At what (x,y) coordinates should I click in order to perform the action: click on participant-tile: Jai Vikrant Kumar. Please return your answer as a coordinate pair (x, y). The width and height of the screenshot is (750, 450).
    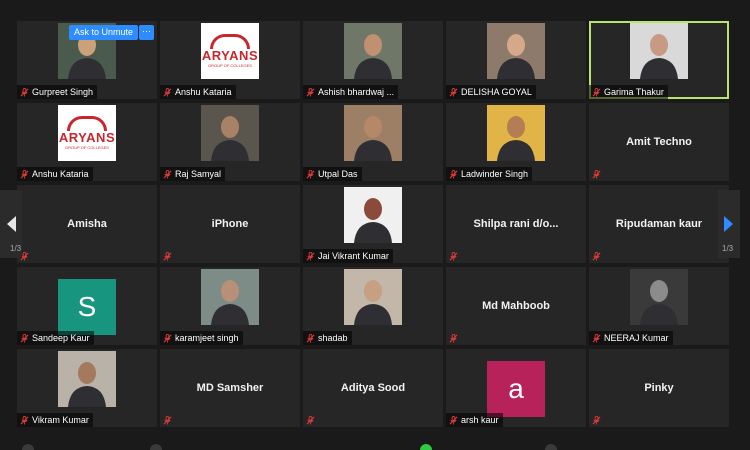
    Looking at the image, I should click on (373, 224).